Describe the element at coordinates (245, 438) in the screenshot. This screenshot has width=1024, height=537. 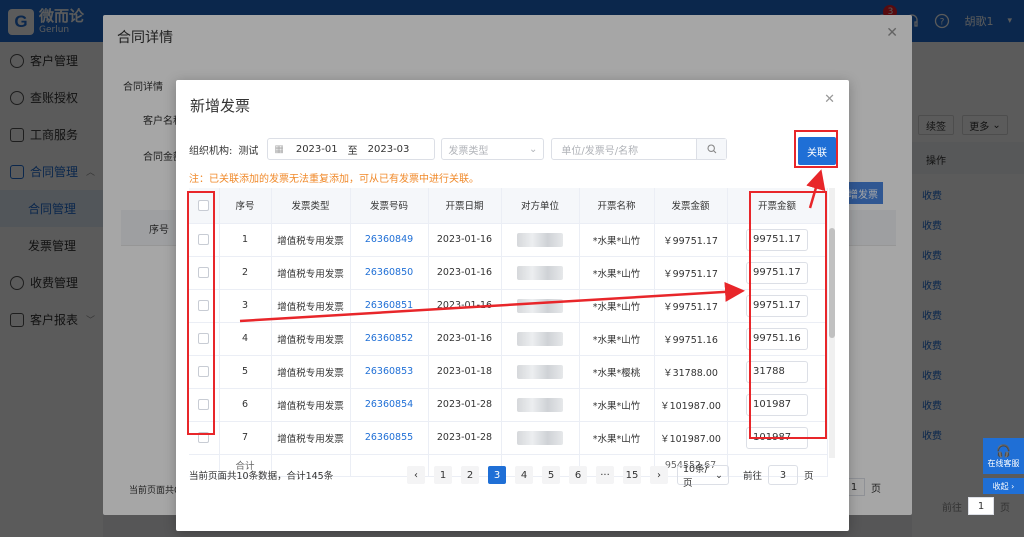
I see `cell-seq: 7` at that location.